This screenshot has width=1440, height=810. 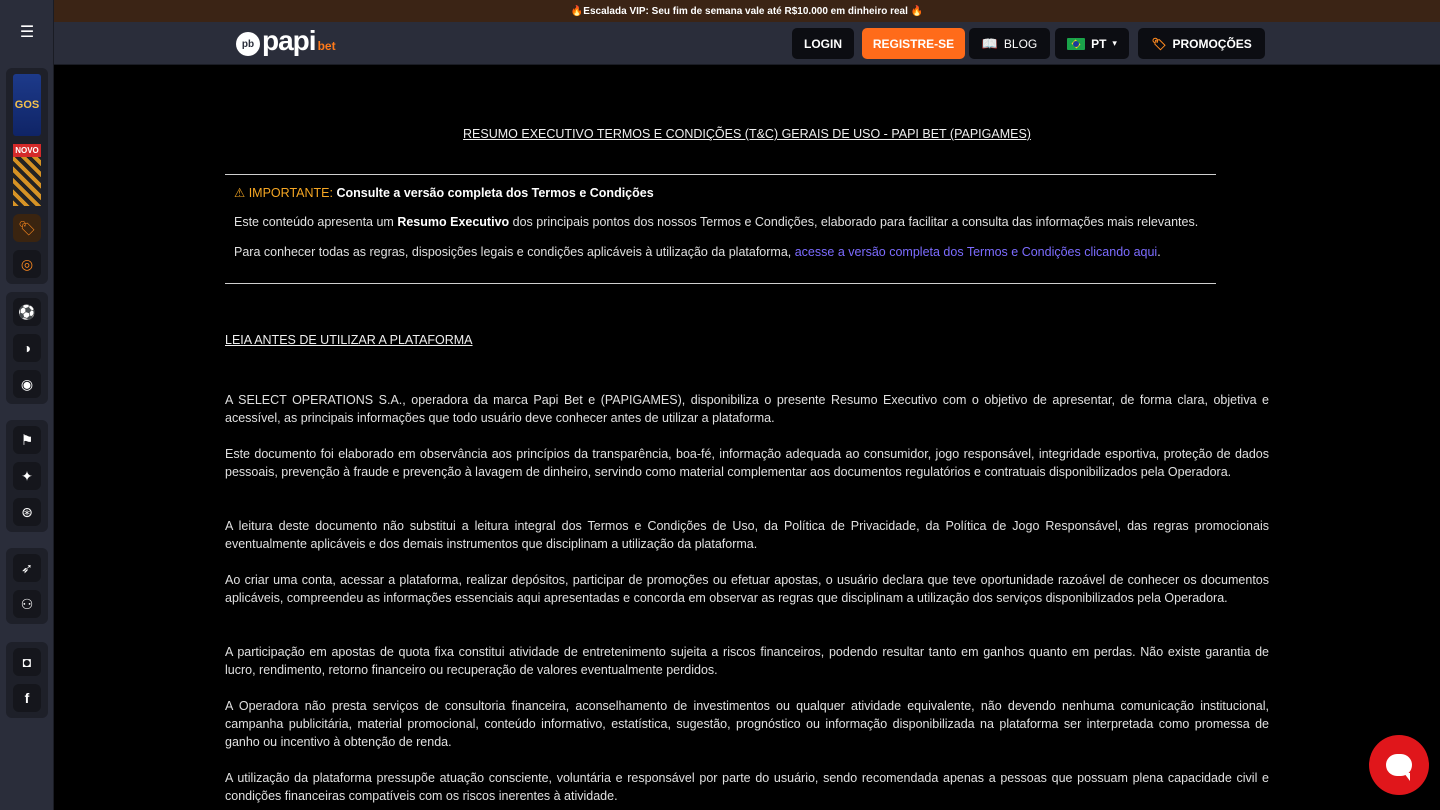 I want to click on summary-text-start: Este conteúdo apresenta um, so click(x=316, y=222).